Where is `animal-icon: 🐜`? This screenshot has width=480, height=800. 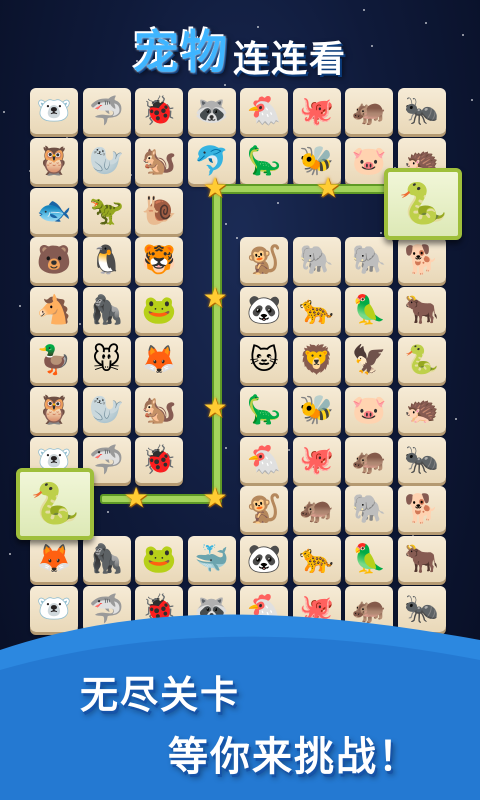
animal-icon: 🐜 is located at coordinates (421, 111).